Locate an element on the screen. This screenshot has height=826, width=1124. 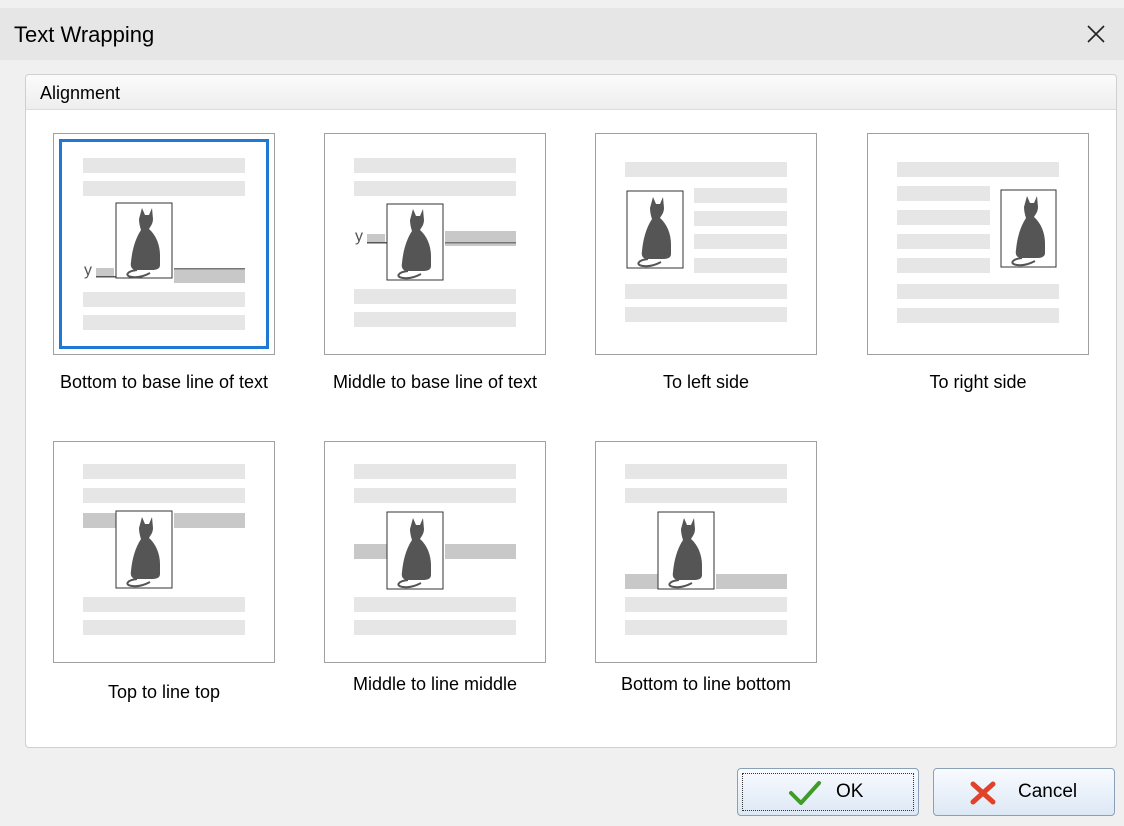
ok-button: OK is located at coordinates (828, 792).